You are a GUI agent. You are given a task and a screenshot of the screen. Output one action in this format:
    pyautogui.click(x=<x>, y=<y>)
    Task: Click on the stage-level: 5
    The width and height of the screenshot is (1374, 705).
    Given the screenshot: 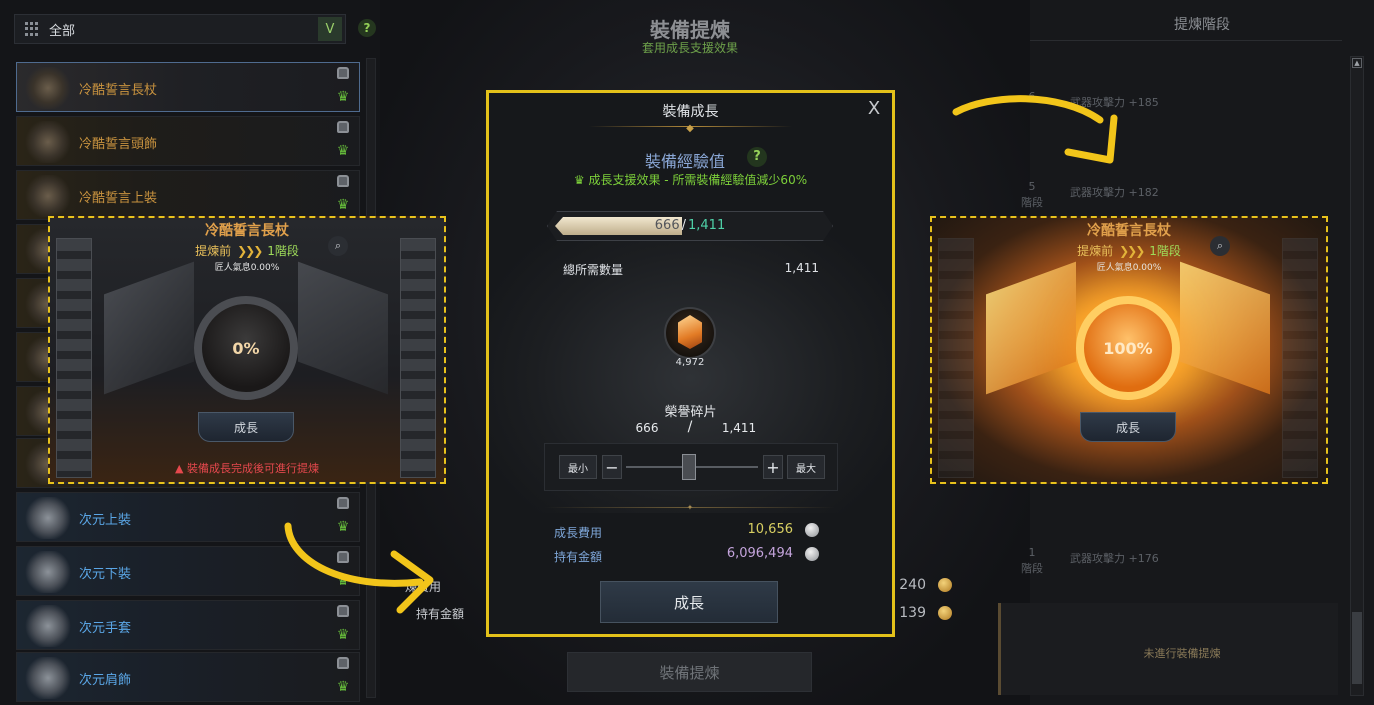 What is the action you would take?
    pyautogui.click(x=1032, y=186)
    